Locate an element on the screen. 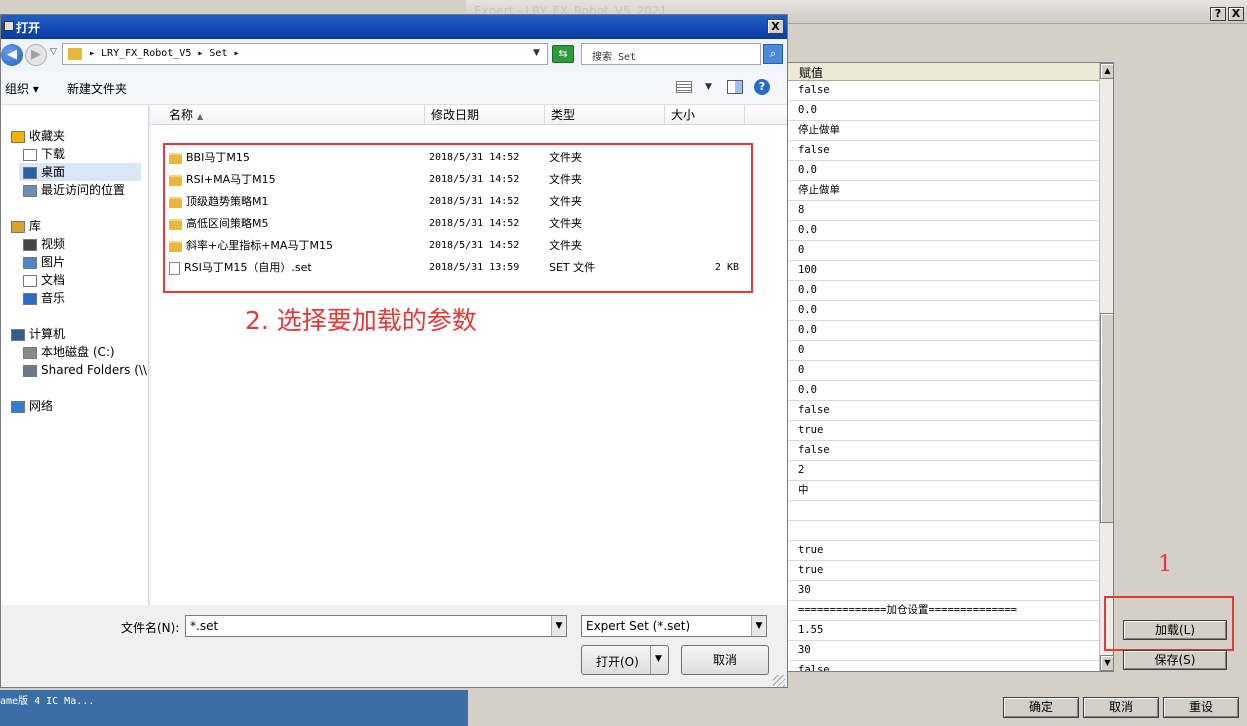 This screenshot has height=726, width=1247. recent-icon is located at coordinates (30, 190).